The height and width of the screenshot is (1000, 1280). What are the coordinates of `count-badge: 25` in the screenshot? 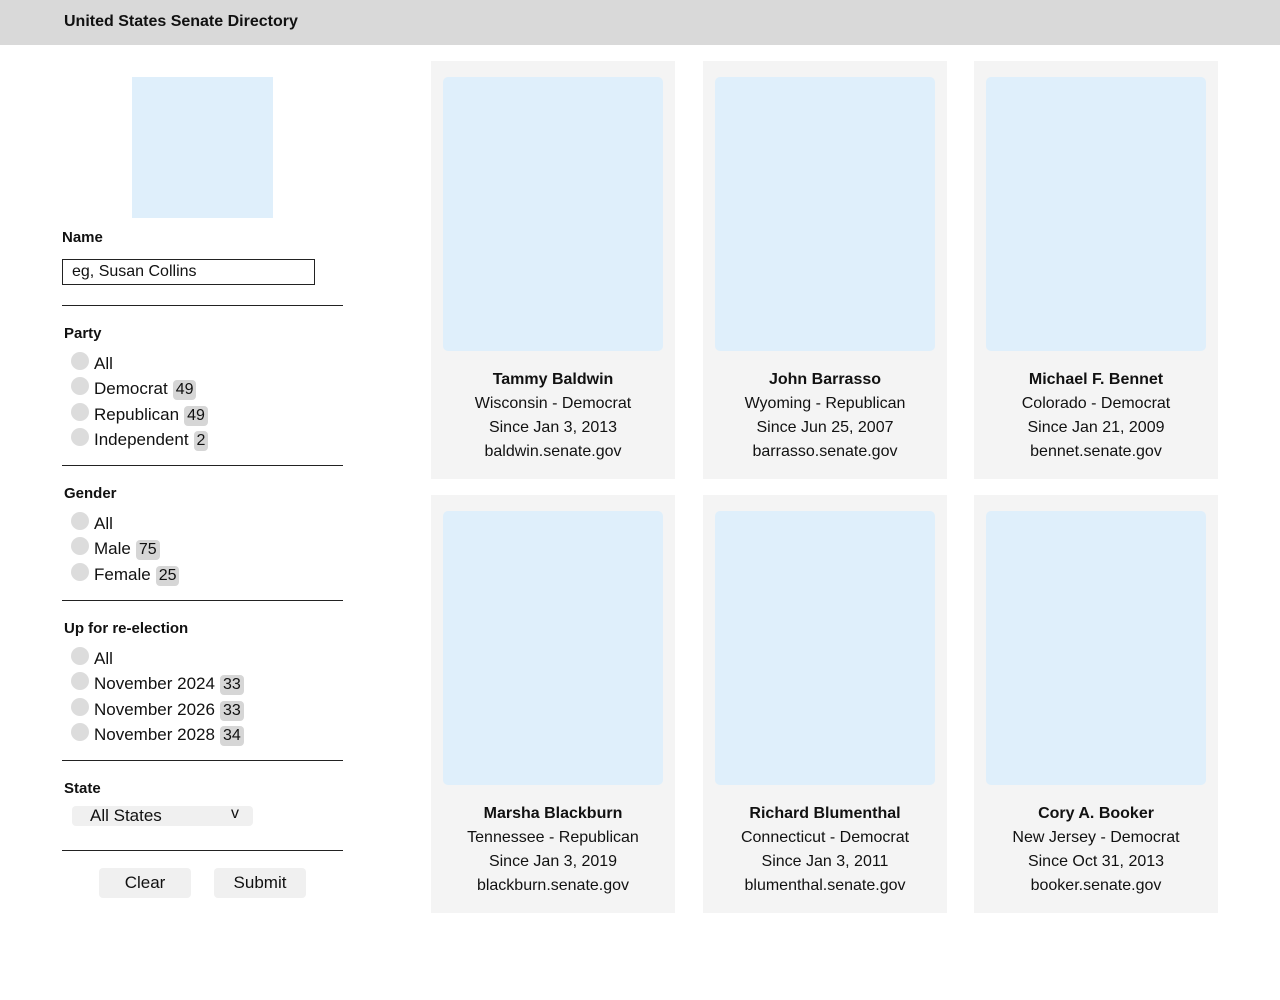 It's located at (167, 576).